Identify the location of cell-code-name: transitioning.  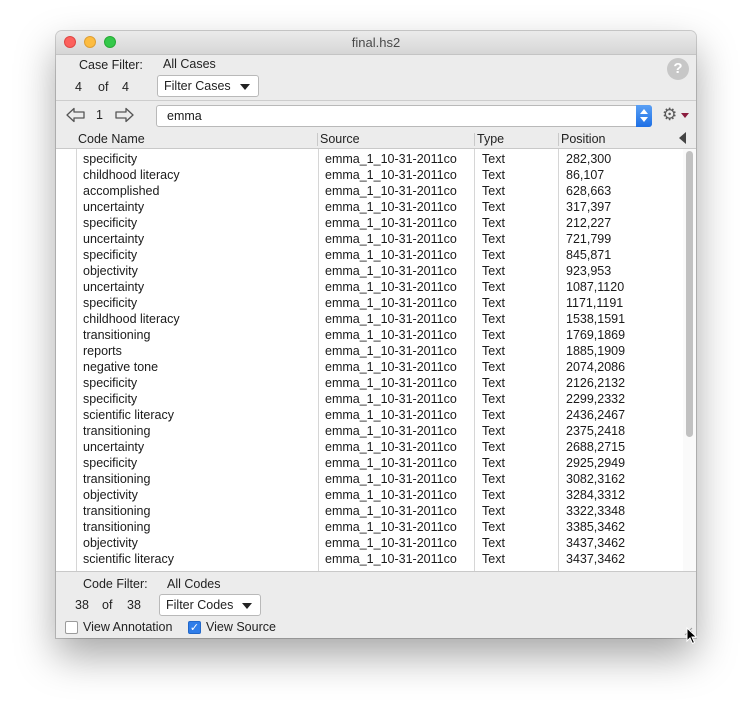
(117, 479).